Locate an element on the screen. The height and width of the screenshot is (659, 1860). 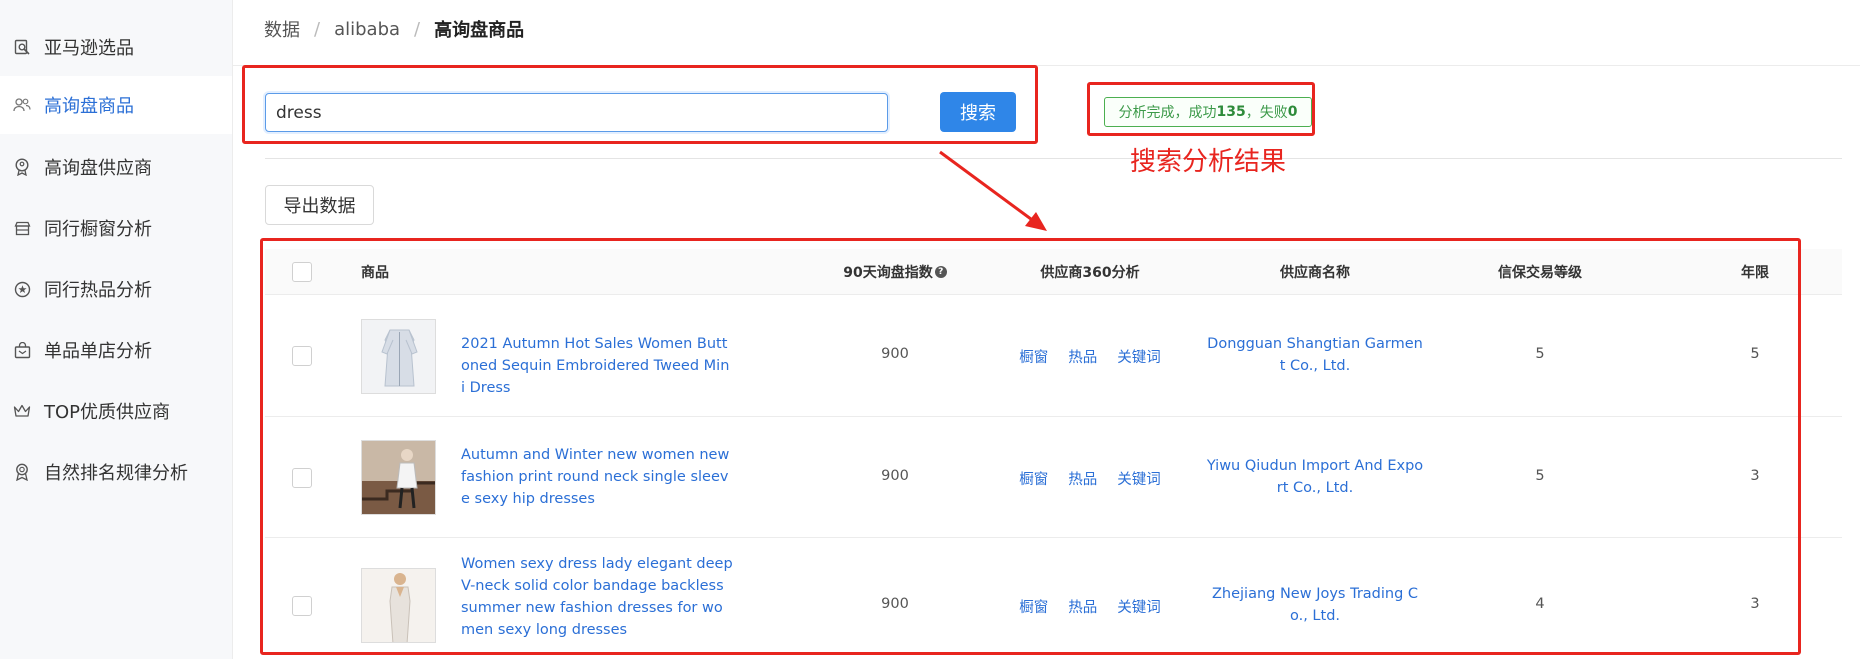
export-data-button: 导出数据 is located at coordinates (319, 205).